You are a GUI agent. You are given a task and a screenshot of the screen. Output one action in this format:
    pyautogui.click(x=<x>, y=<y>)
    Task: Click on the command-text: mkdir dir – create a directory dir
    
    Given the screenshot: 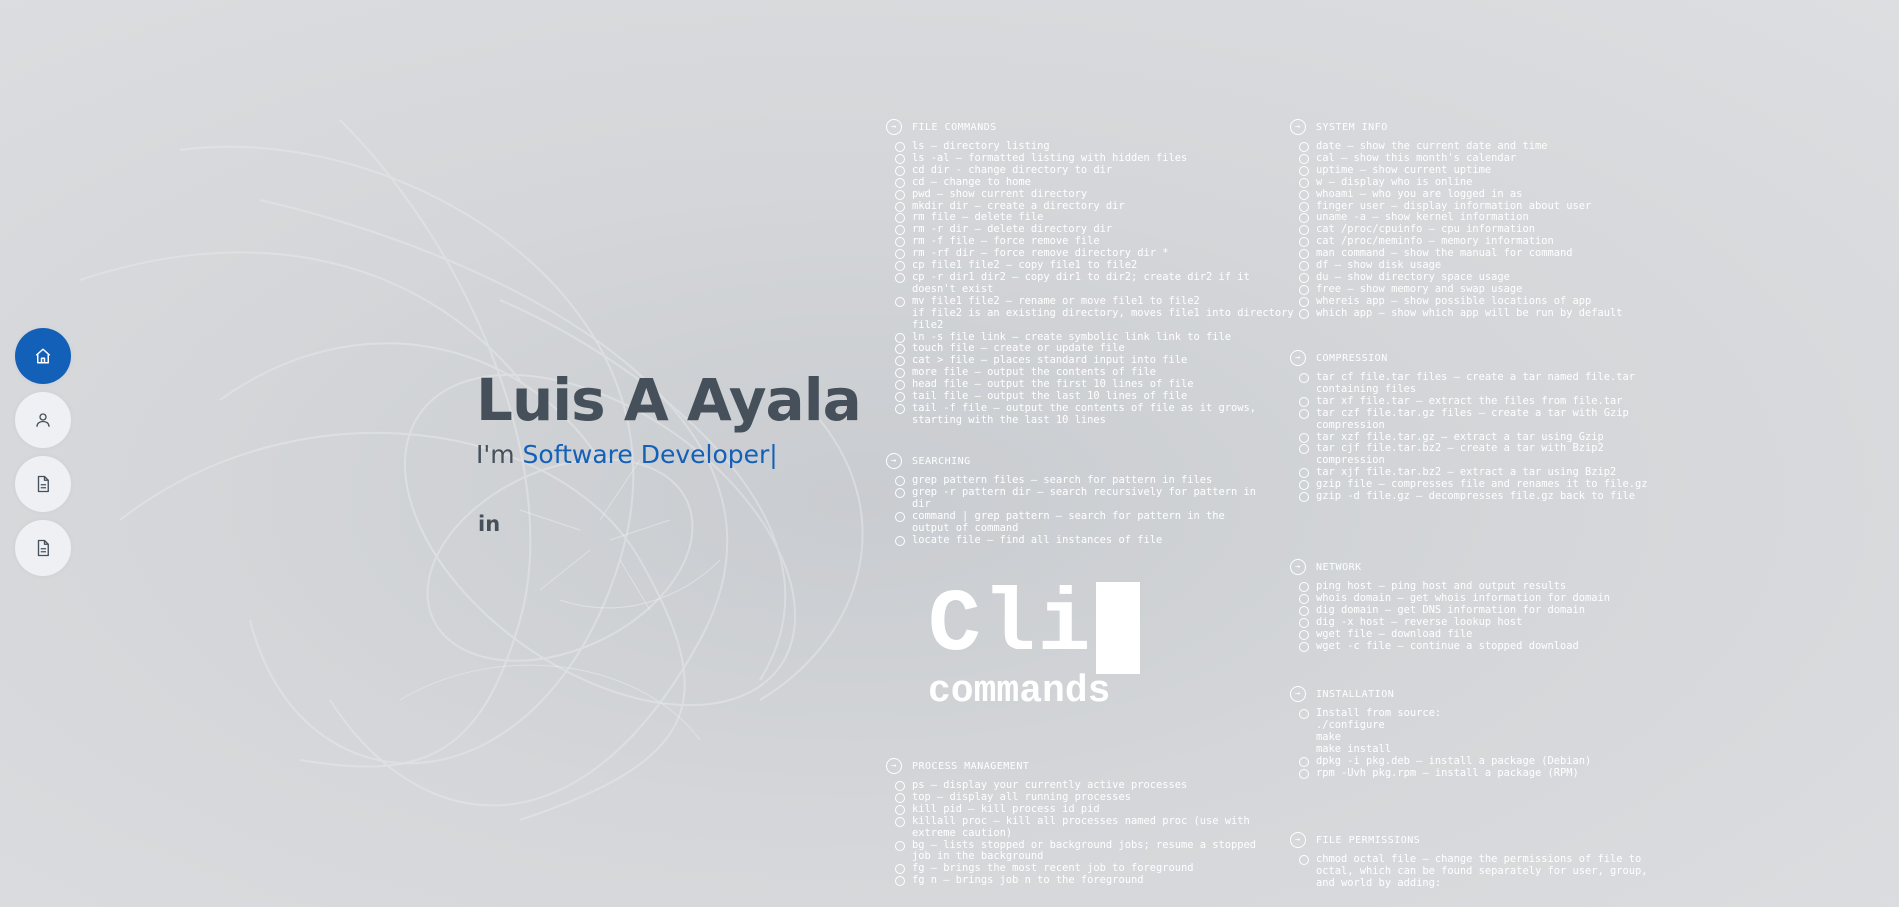 What is the action you would take?
    pyautogui.click(x=1018, y=205)
    